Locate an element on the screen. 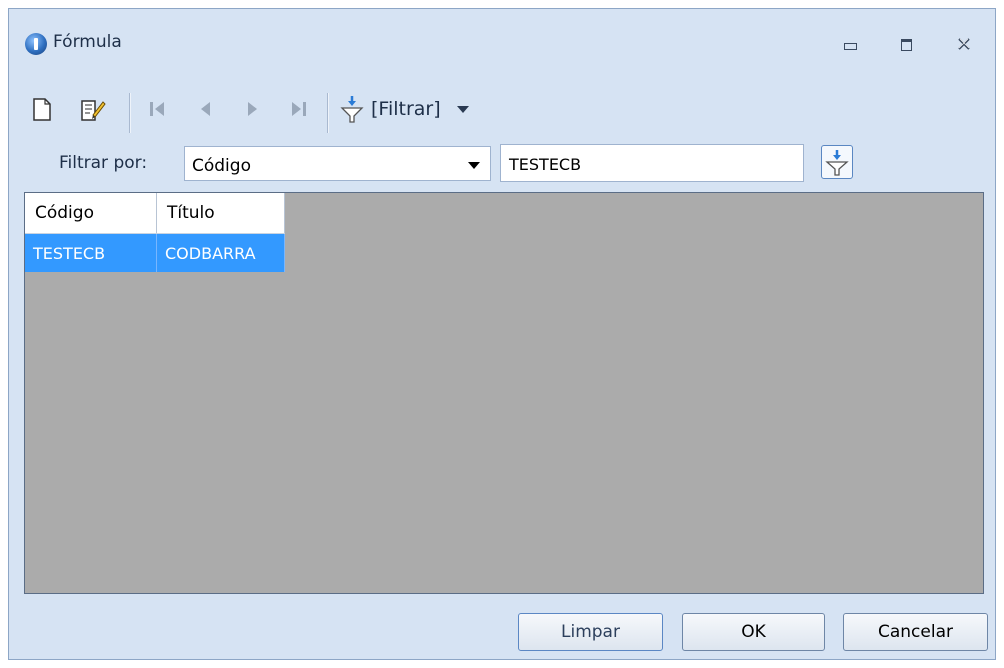 This screenshot has width=1004, height=668. apply-filter-button is located at coordinates (837, 162).